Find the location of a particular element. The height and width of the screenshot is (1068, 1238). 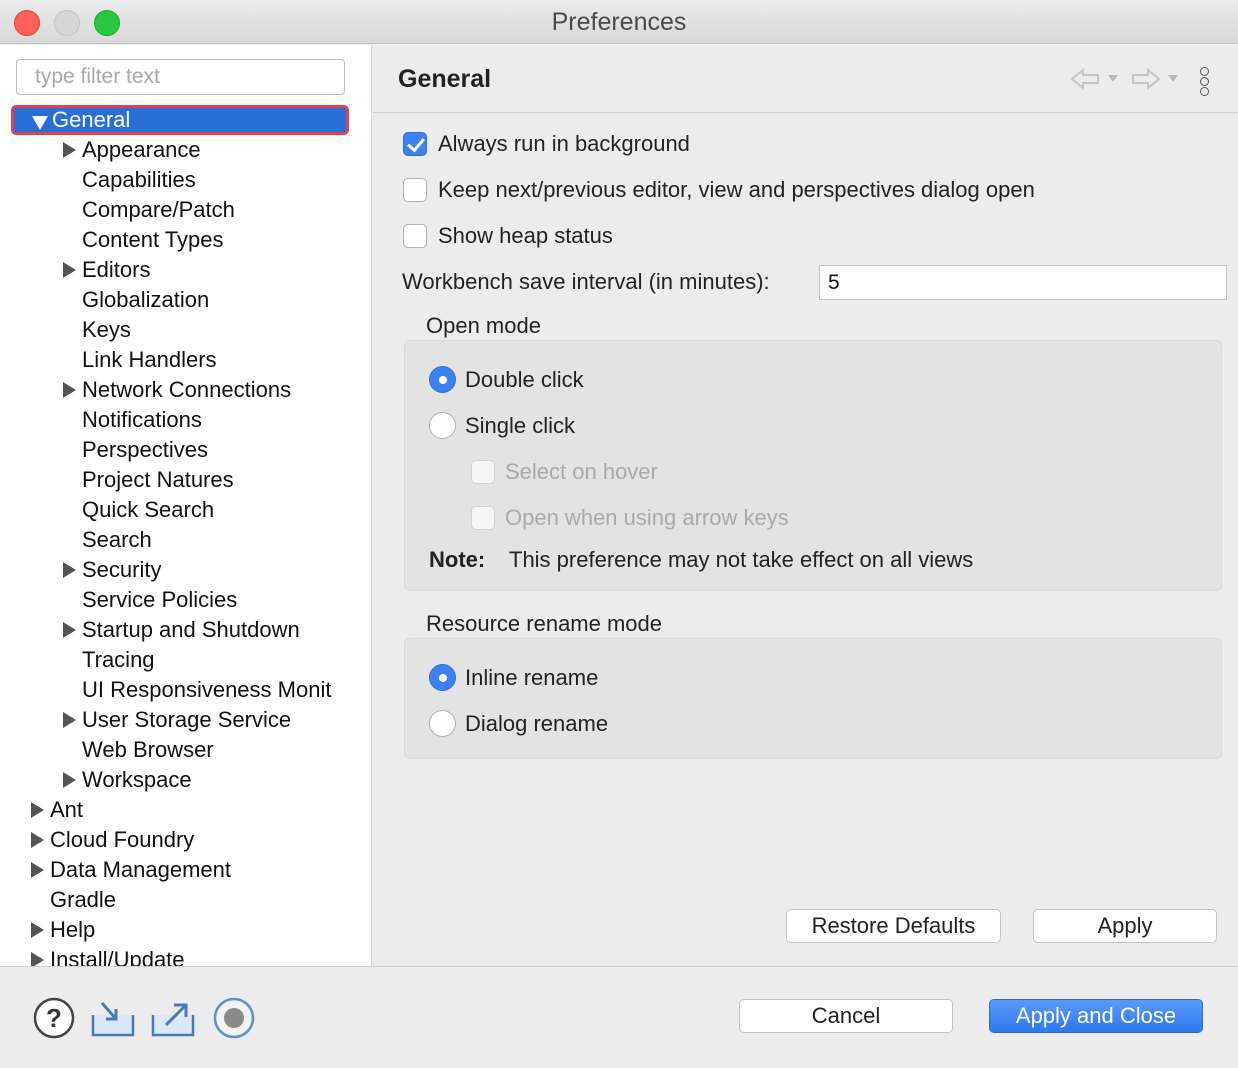

tree-item: Help is located at coordinates (185, 930).